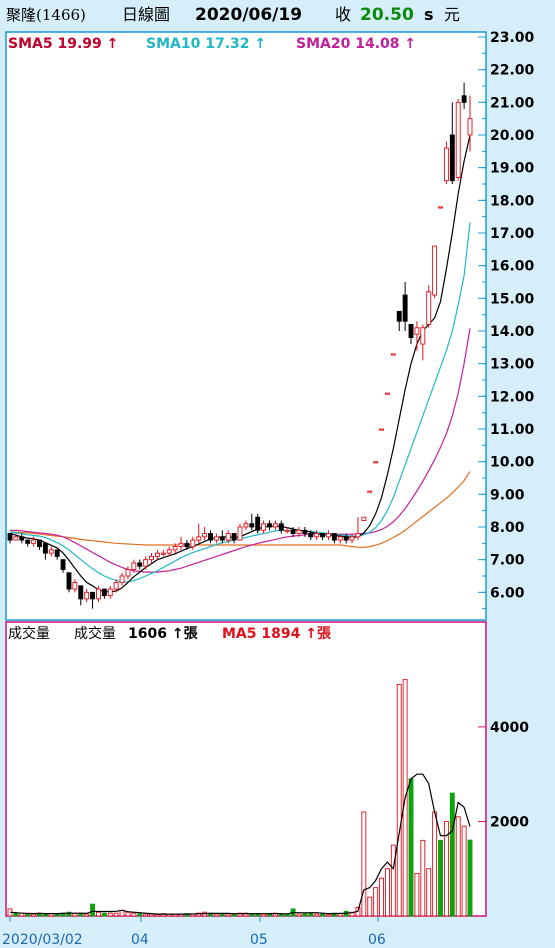 The image size is (555, 948). Describe the element at coordinates (277, 634) in the screenshot. I see `volume-legend-ma5: MA5 1894 ↑張` at that location.